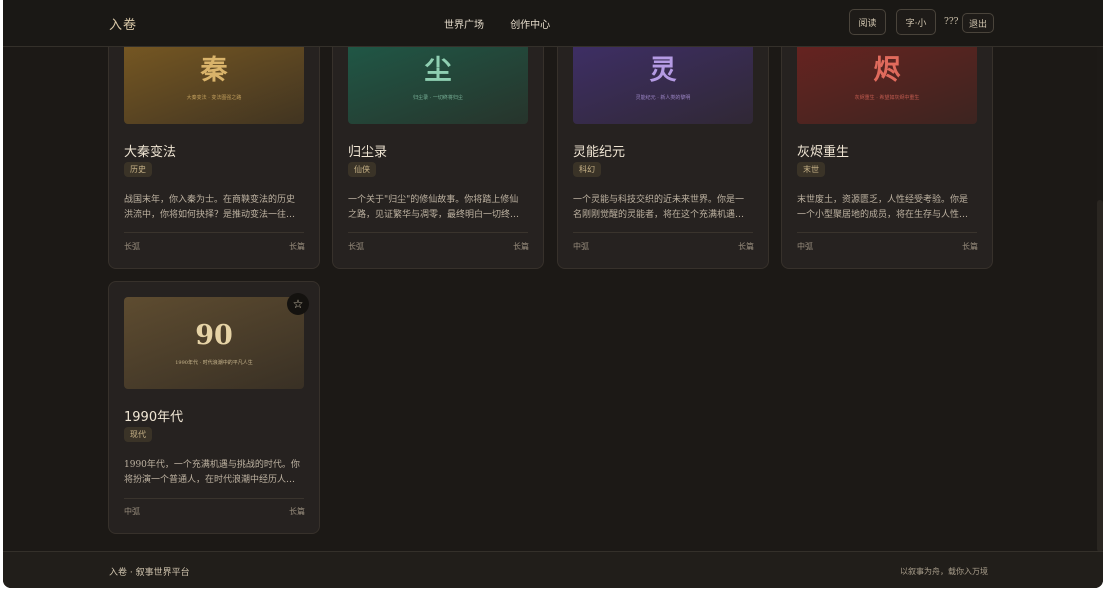 The height and width of the screenshot is (590, 1106). I want to click on story-title: 1990年代, so click(154, 417).